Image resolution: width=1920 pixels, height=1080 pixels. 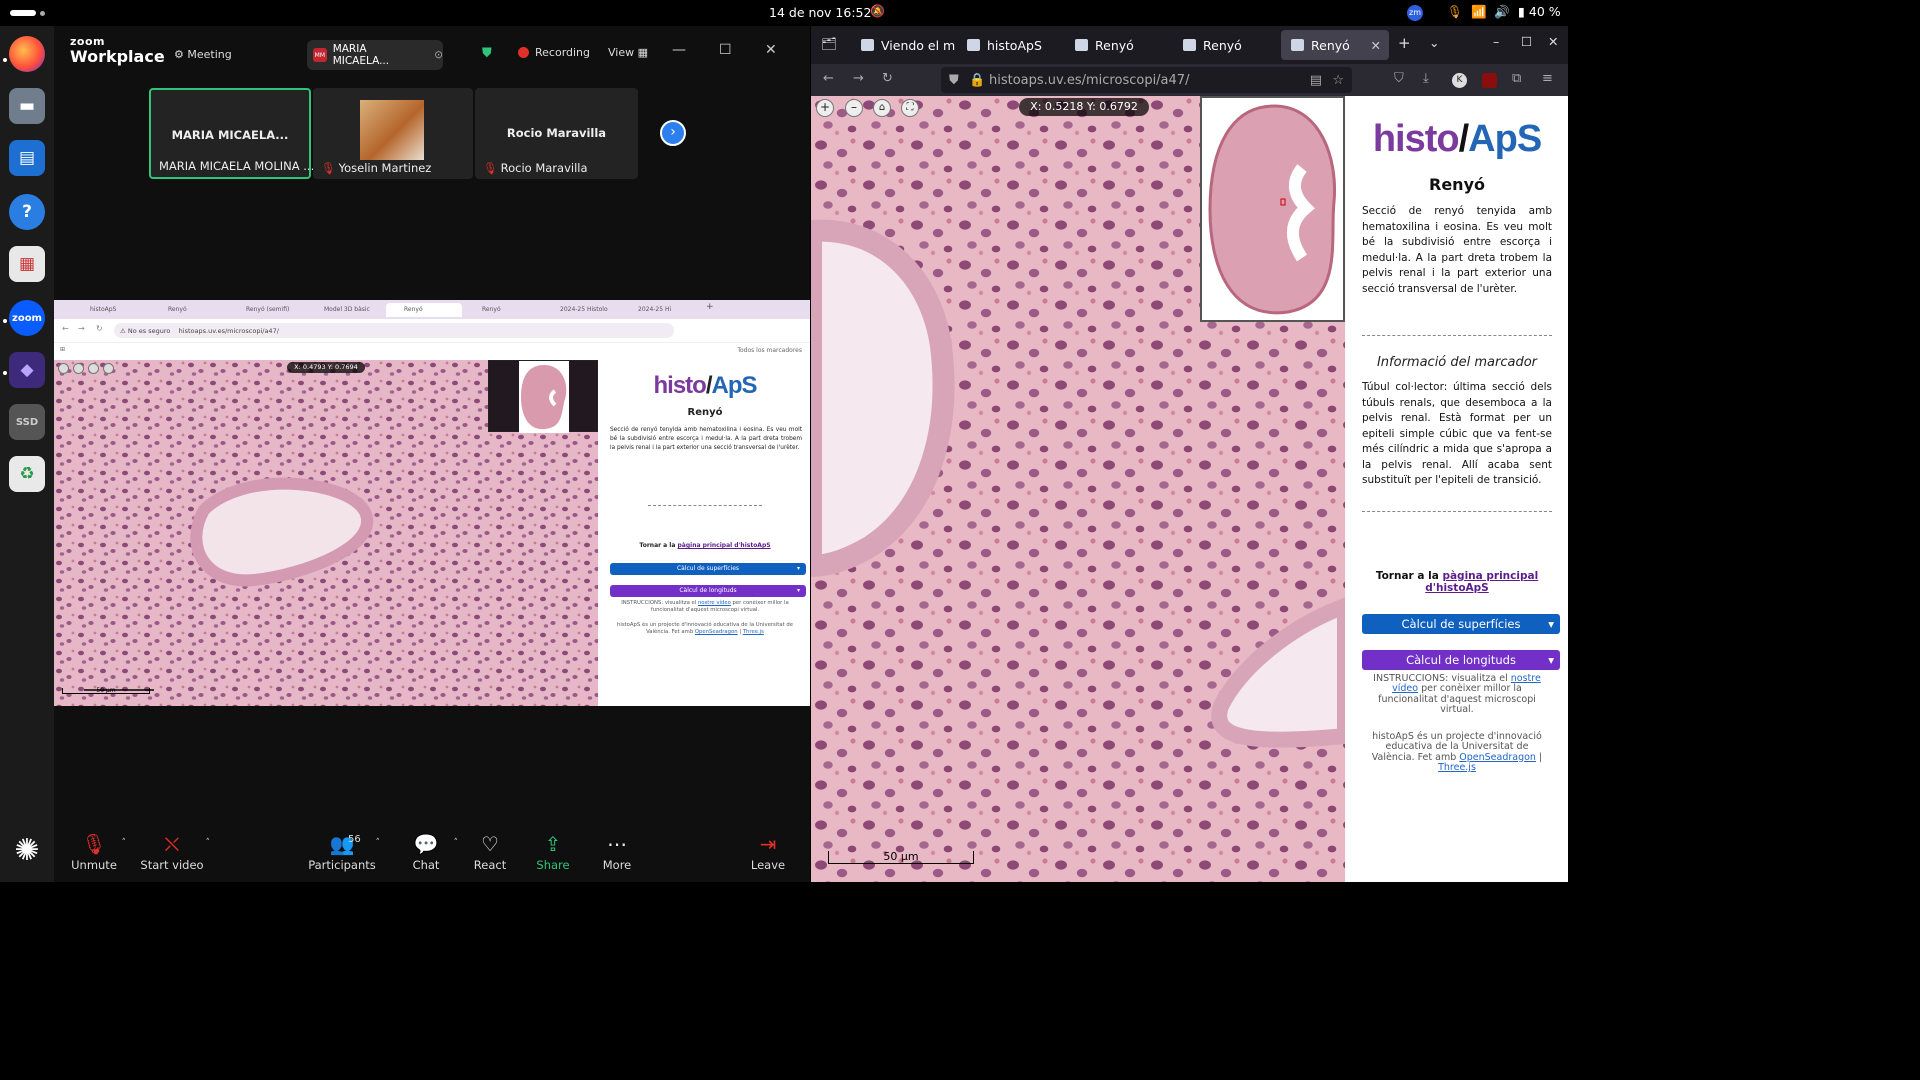 What do you see at coordinates (903, 45) in the screenshot?
I see `tab: Viendo el m` at bounding box center [903, 45].